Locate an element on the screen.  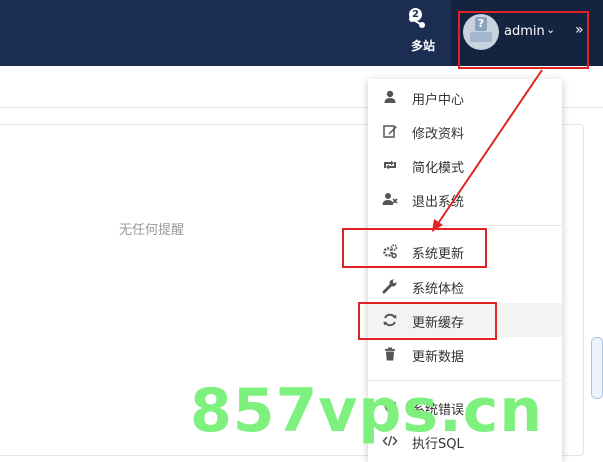
watermark-text: 857vps.cn is located at coordinates (367, 411).